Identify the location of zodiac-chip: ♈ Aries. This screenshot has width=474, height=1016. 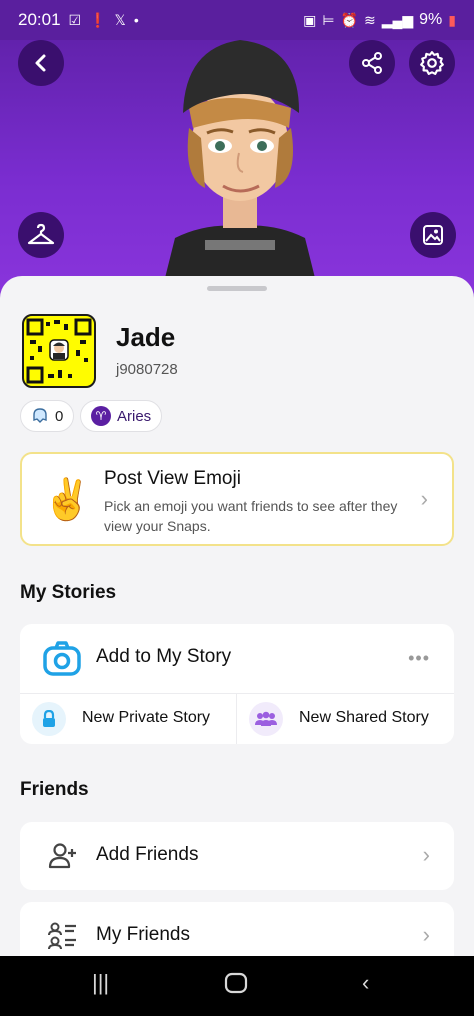
(121, 416).